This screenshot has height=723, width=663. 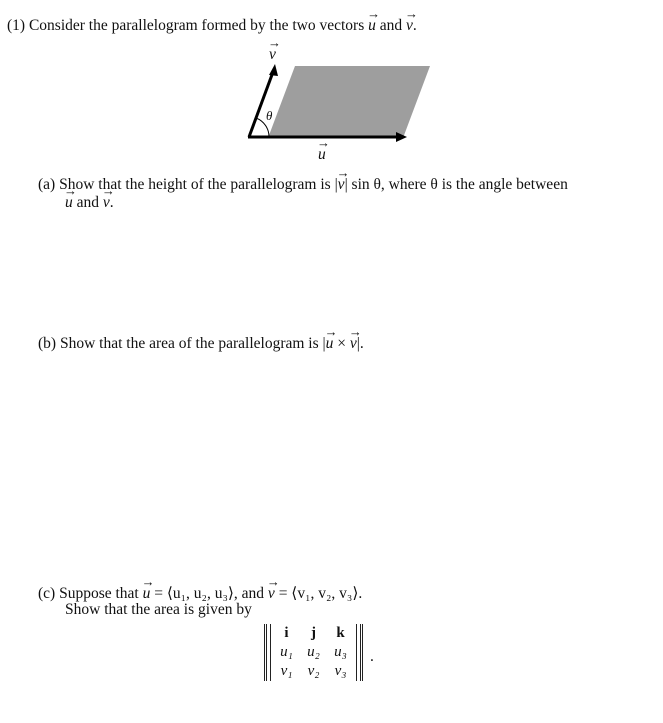 I want to click on part-c-line2: Show that the area is given by, so click(x=158, y=609).